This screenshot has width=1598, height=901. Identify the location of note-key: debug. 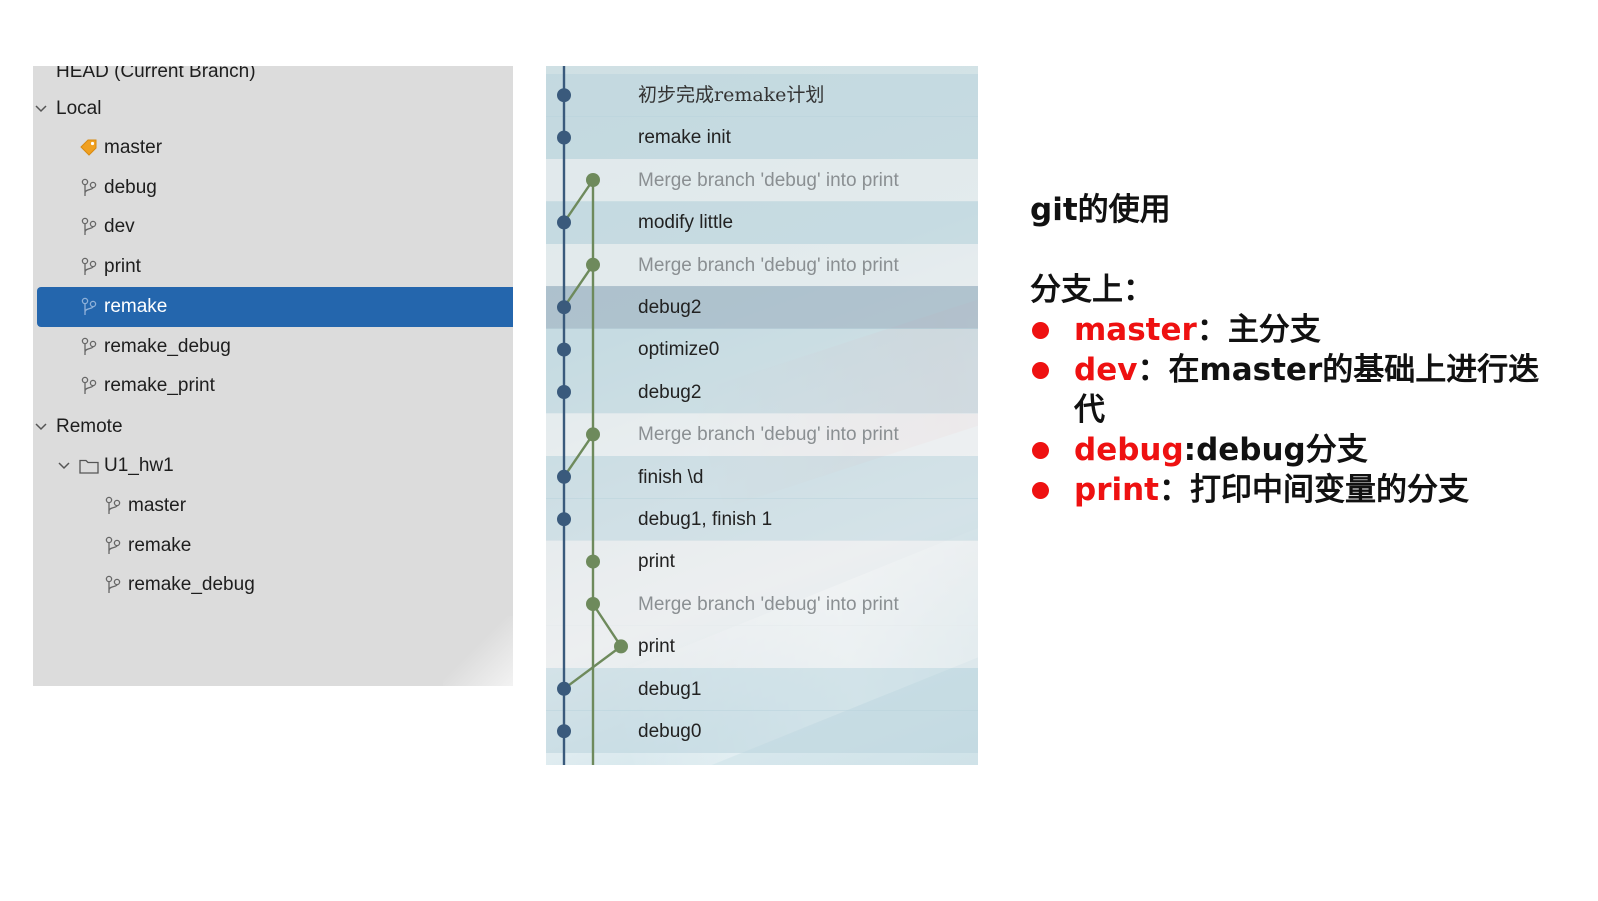
(1129, 450).